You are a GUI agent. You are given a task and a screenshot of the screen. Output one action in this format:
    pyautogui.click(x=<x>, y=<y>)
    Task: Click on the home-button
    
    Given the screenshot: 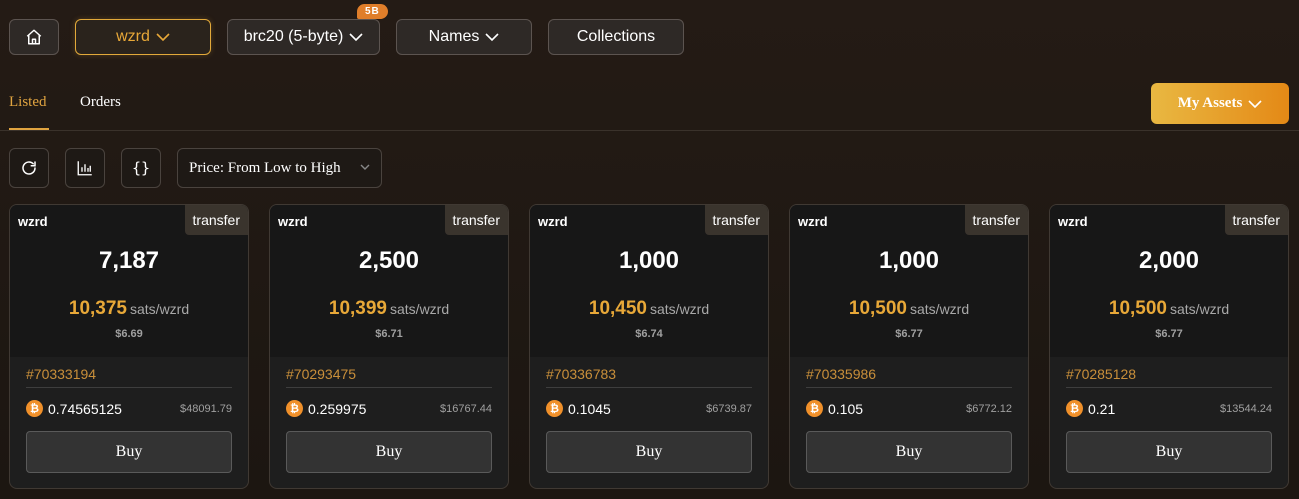 What is the action you would take?
    pyautogui.click(x=34, y=37)
    